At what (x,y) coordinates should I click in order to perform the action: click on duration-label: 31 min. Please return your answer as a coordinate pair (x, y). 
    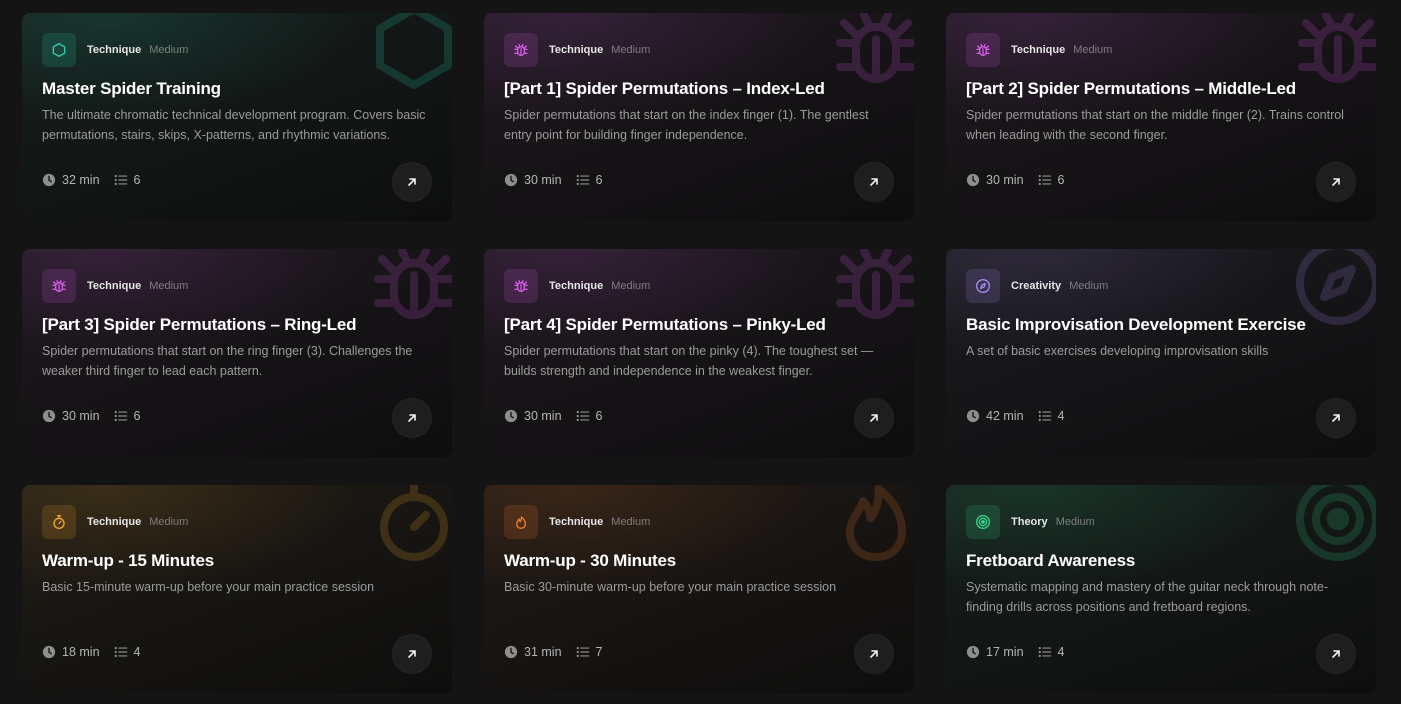
    Looking at the image, I should click on (543, 652).